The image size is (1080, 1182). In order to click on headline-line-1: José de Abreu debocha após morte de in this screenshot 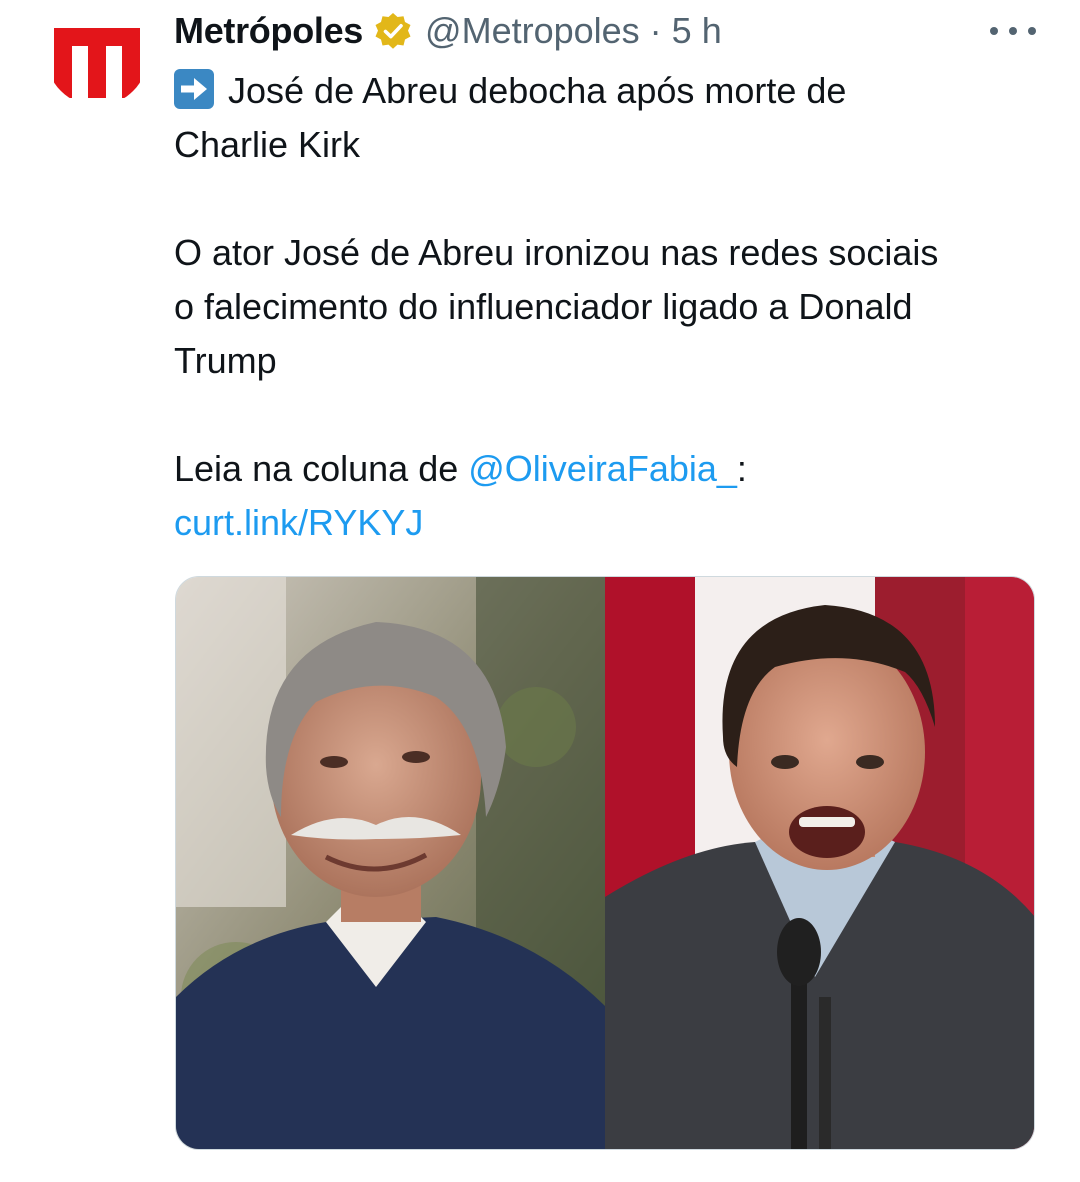, I will do `click(609, 91)`.